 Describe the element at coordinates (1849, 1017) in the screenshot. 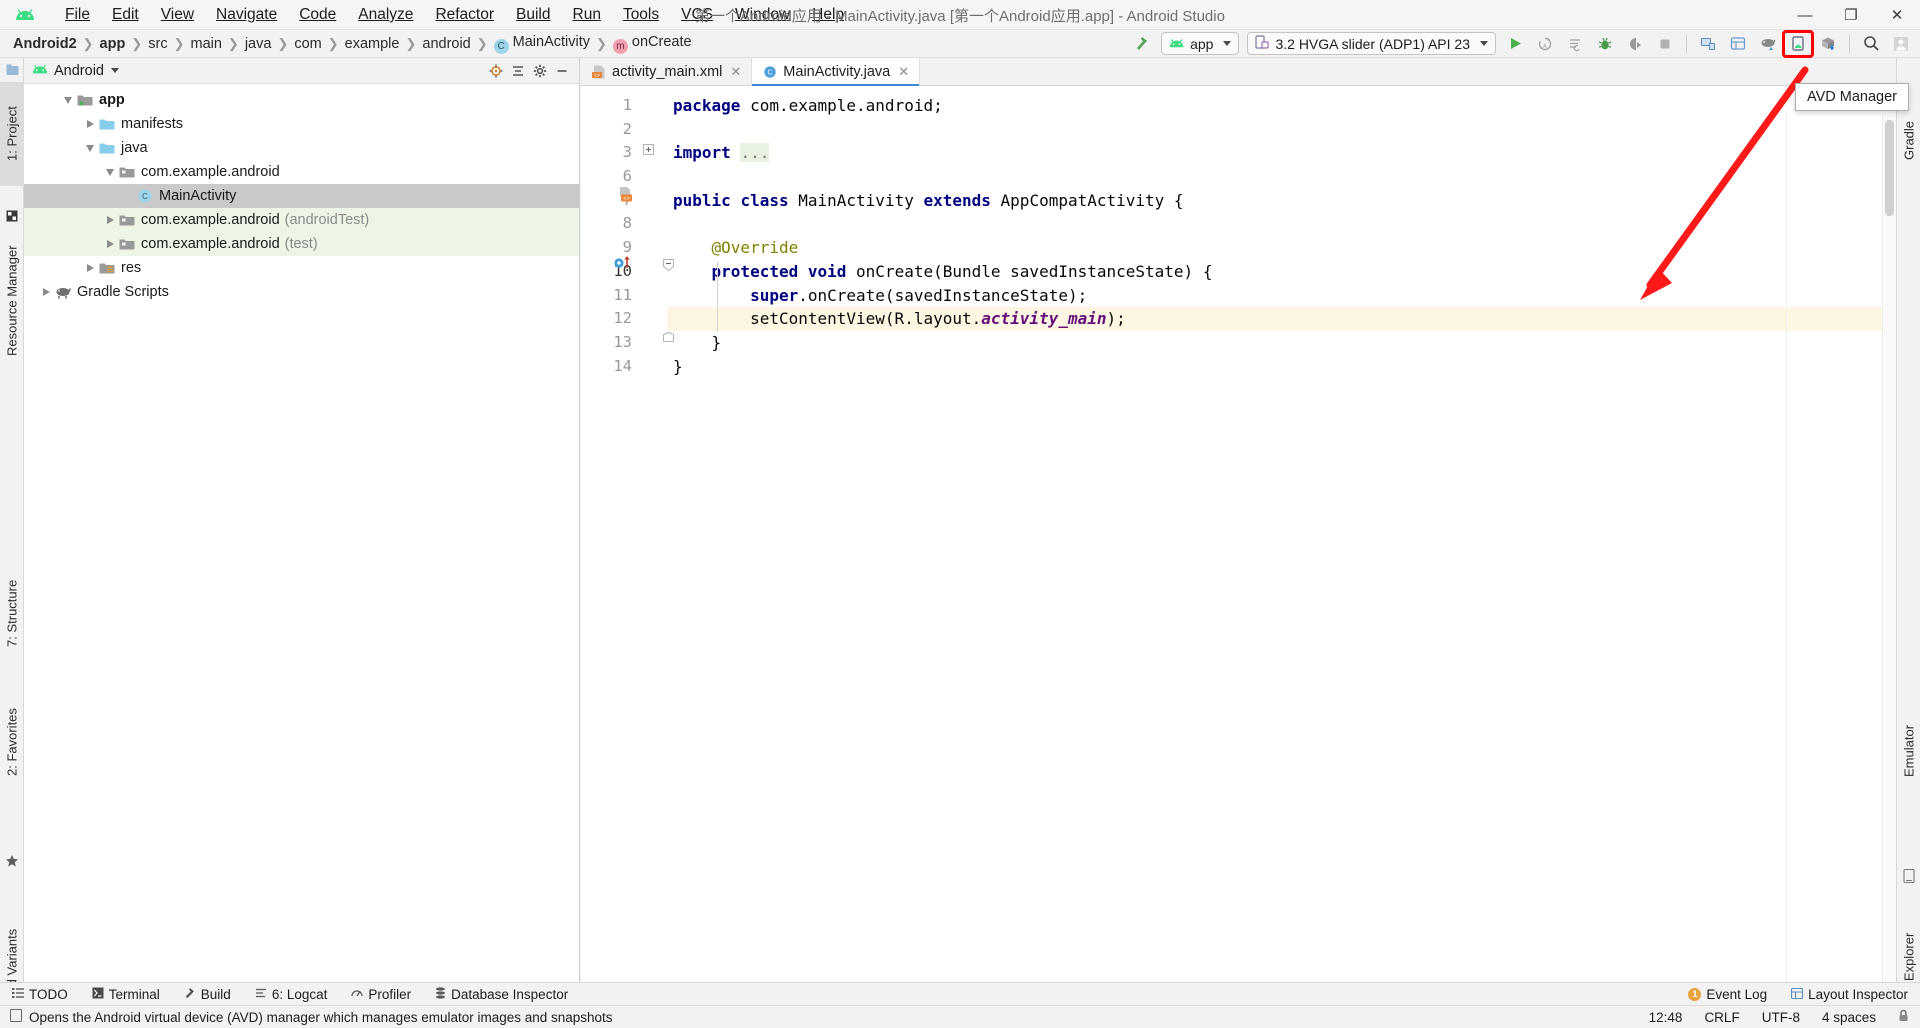

I see `status-indent: 4 spaces` at that location.